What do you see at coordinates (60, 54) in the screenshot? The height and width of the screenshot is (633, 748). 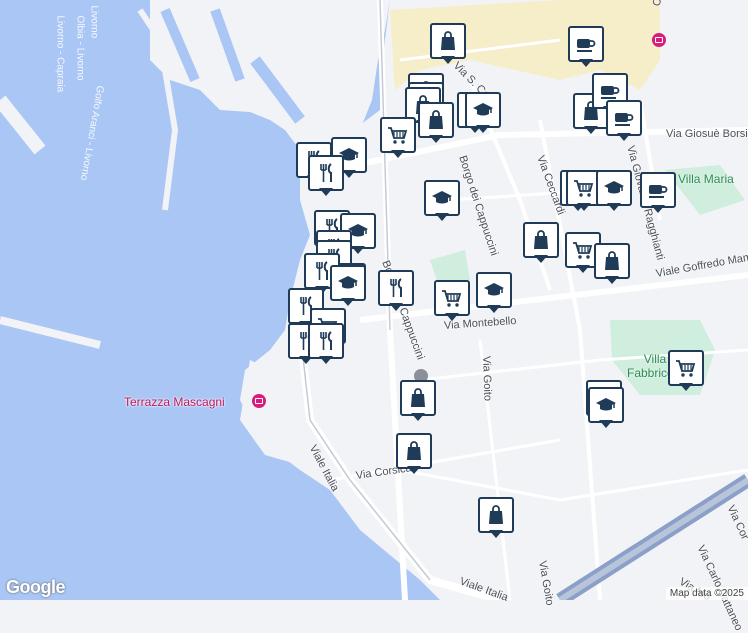 I see `ferry-route-label: Livorno - Capraia` at bounding box center [60, 54].